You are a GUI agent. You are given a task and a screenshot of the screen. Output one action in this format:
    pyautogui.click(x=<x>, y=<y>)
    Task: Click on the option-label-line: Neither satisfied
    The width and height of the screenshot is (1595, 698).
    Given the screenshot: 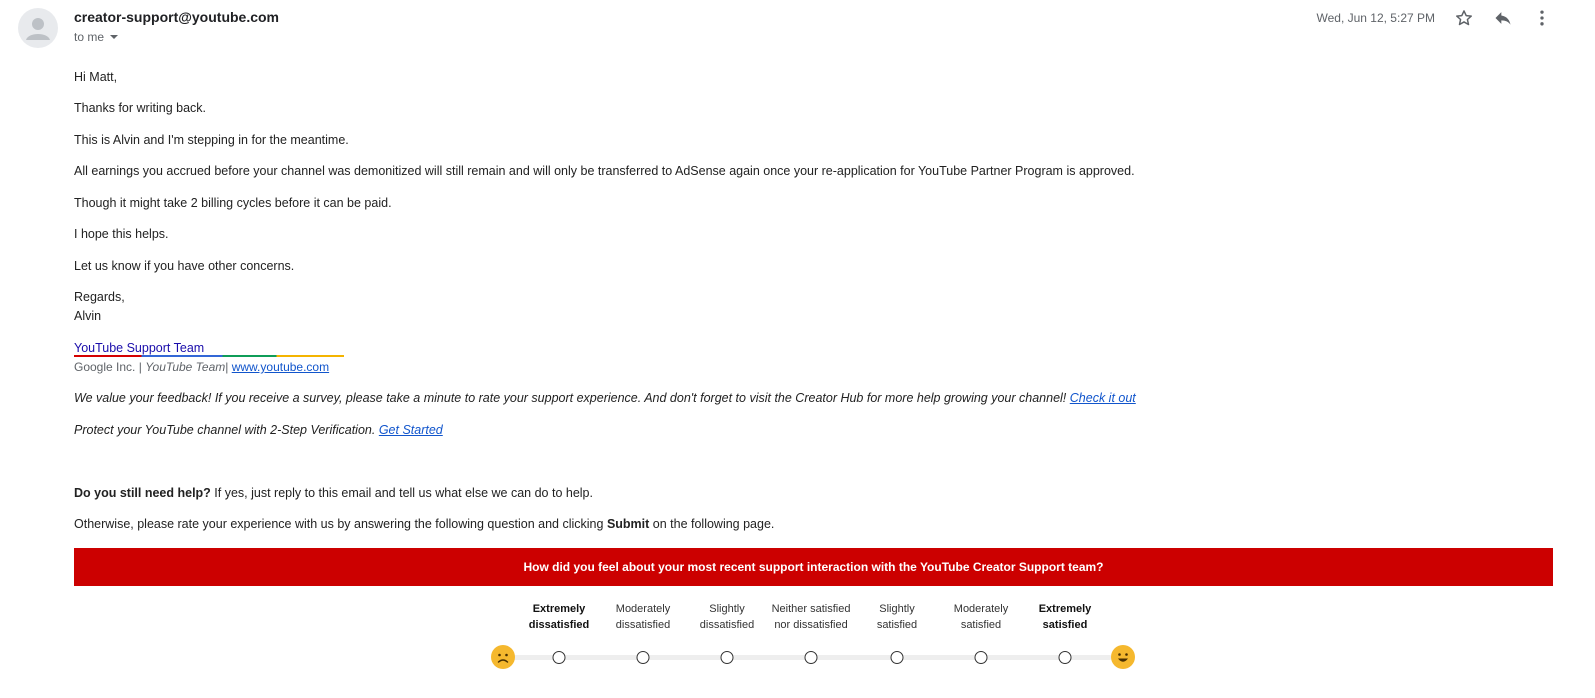 What is the action you would take?
    pyautogui.click(x=811, y=609)
    